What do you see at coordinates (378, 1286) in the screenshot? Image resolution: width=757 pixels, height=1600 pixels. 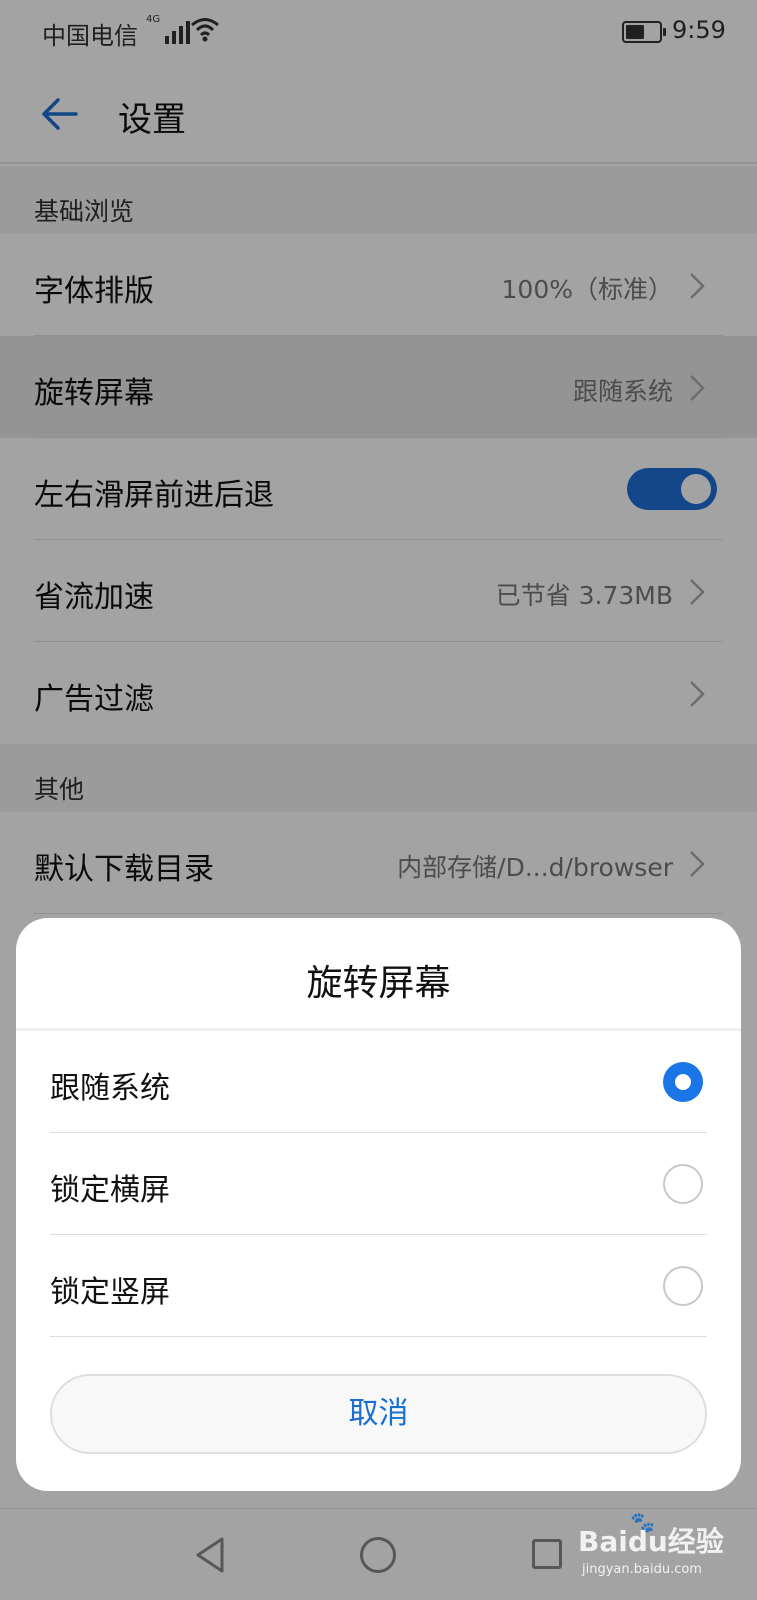 I see `option-lock-portrait: 锁定竖屏` at bounding box center [378, 1286].